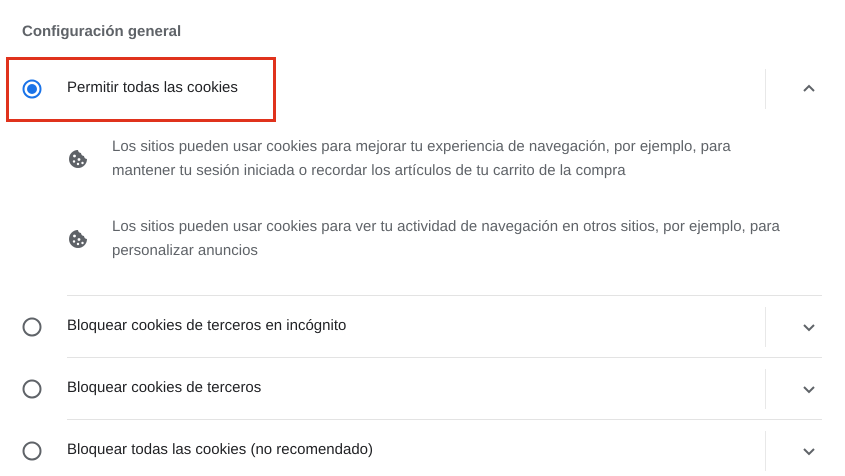 This screenshot has width=845, height=476. What do you see at coordinates (220, 450) in the screenshot?
I see `option-label: Bloquear todas las cookies (no recomendado)` at bounding box center [220, 450].